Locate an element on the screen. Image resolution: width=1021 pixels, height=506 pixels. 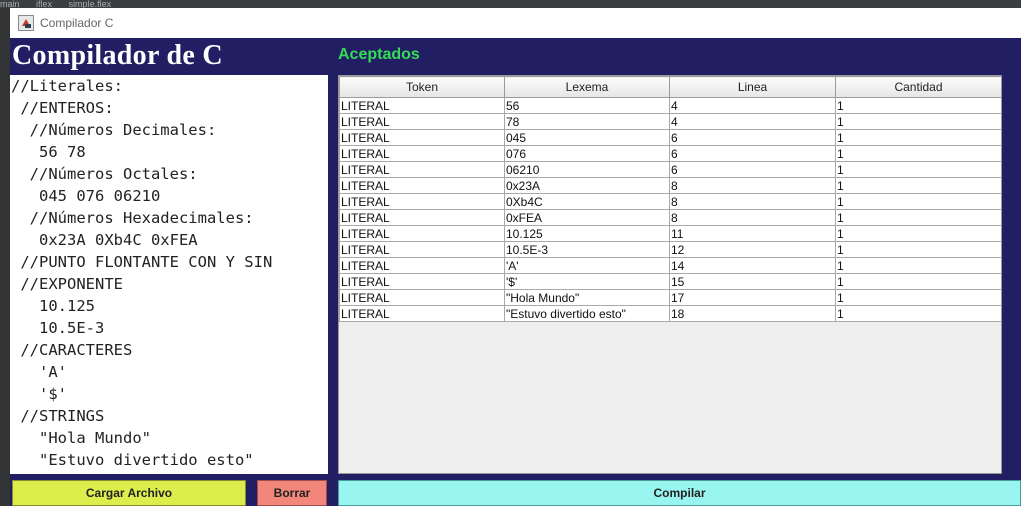
cell-lexema: 56 is located at coordinates (587, 105).